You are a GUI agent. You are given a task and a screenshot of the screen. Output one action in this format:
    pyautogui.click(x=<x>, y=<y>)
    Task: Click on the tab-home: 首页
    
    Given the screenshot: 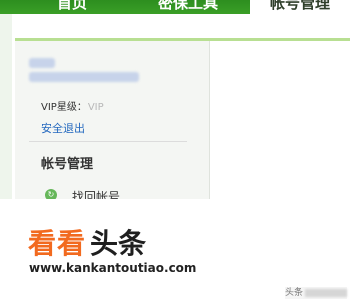 What is the action you would take?
    pyautogui.click(x=72, y=7)
    